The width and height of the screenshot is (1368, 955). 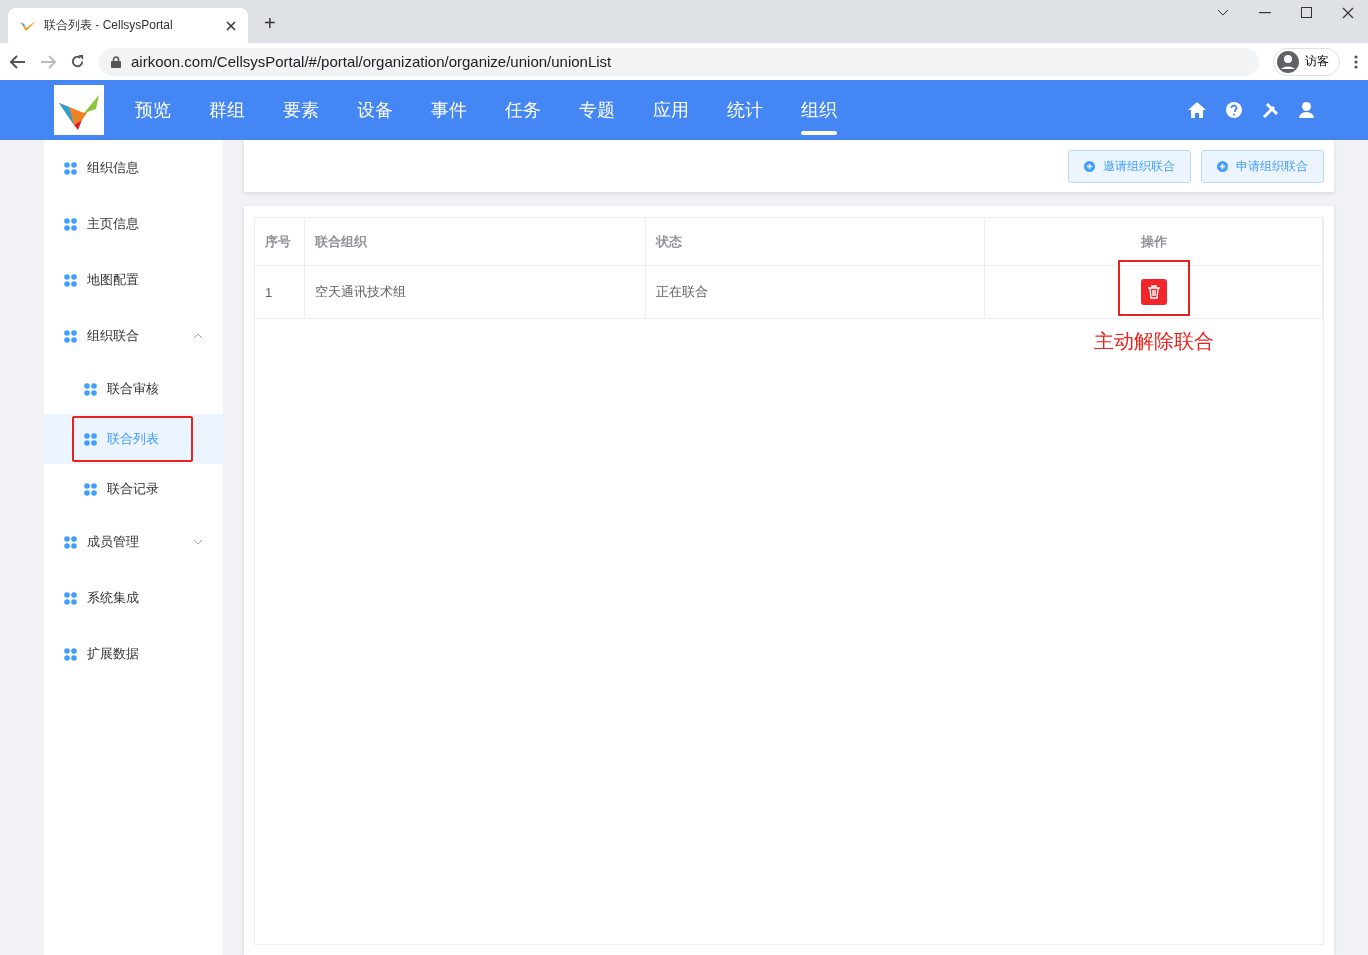 I want to click on item-label: 系统集成, so click(x=113, y=598).